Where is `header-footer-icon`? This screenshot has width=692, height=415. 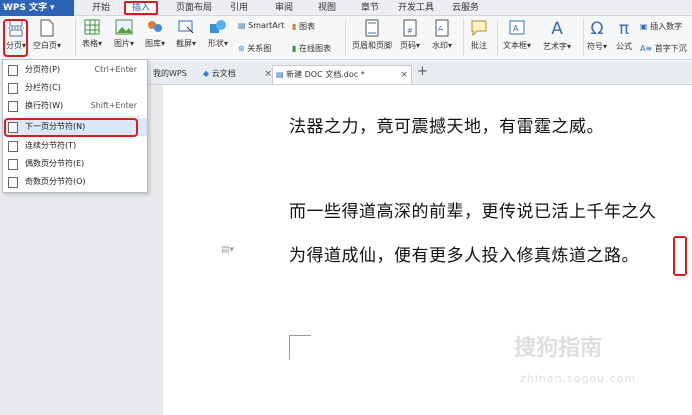 header-footer-icon is located at coordinates (372, 28).